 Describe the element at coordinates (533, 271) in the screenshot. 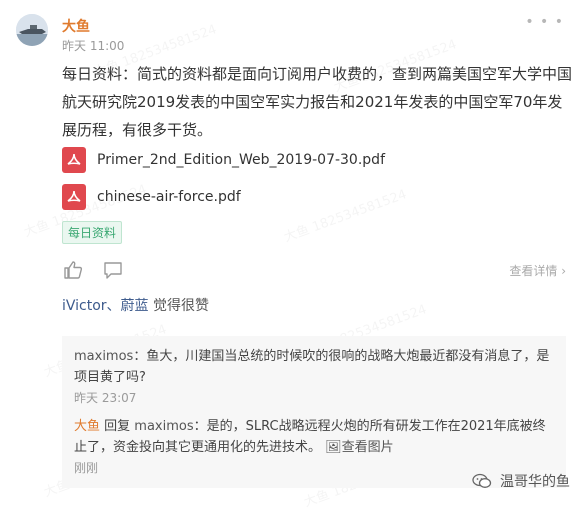

I see `view-detail-label: 查看详情` at that location.